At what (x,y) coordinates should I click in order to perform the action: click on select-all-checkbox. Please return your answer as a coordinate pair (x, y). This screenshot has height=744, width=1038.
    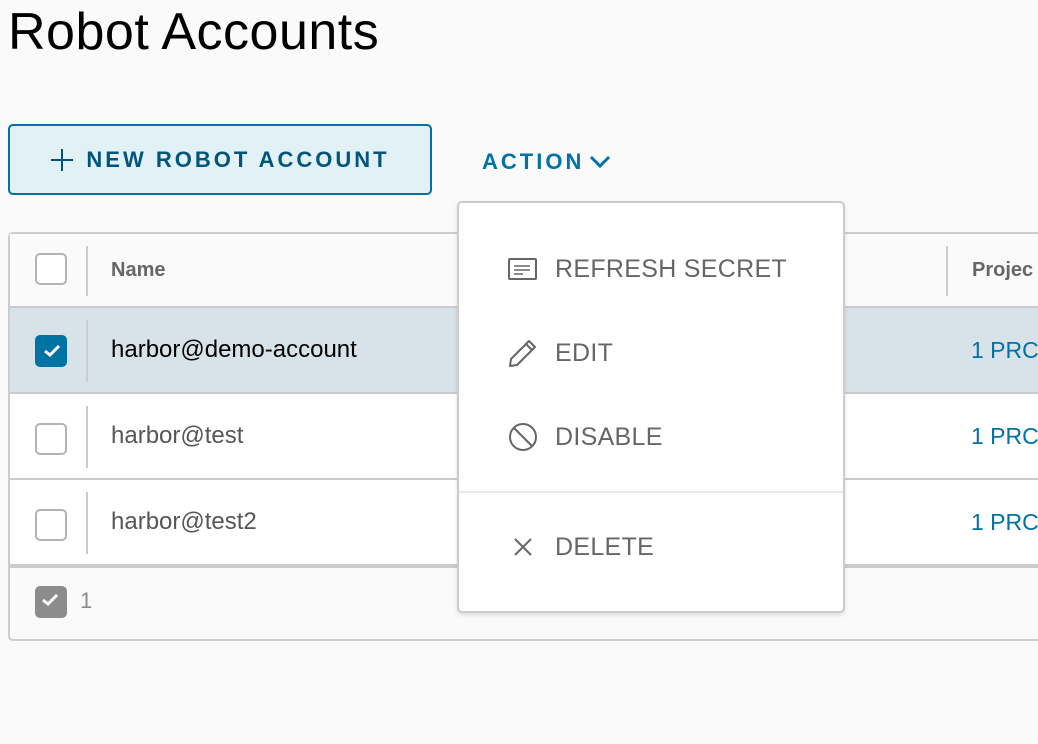
    Looking at the image, I should click on (51, 269).